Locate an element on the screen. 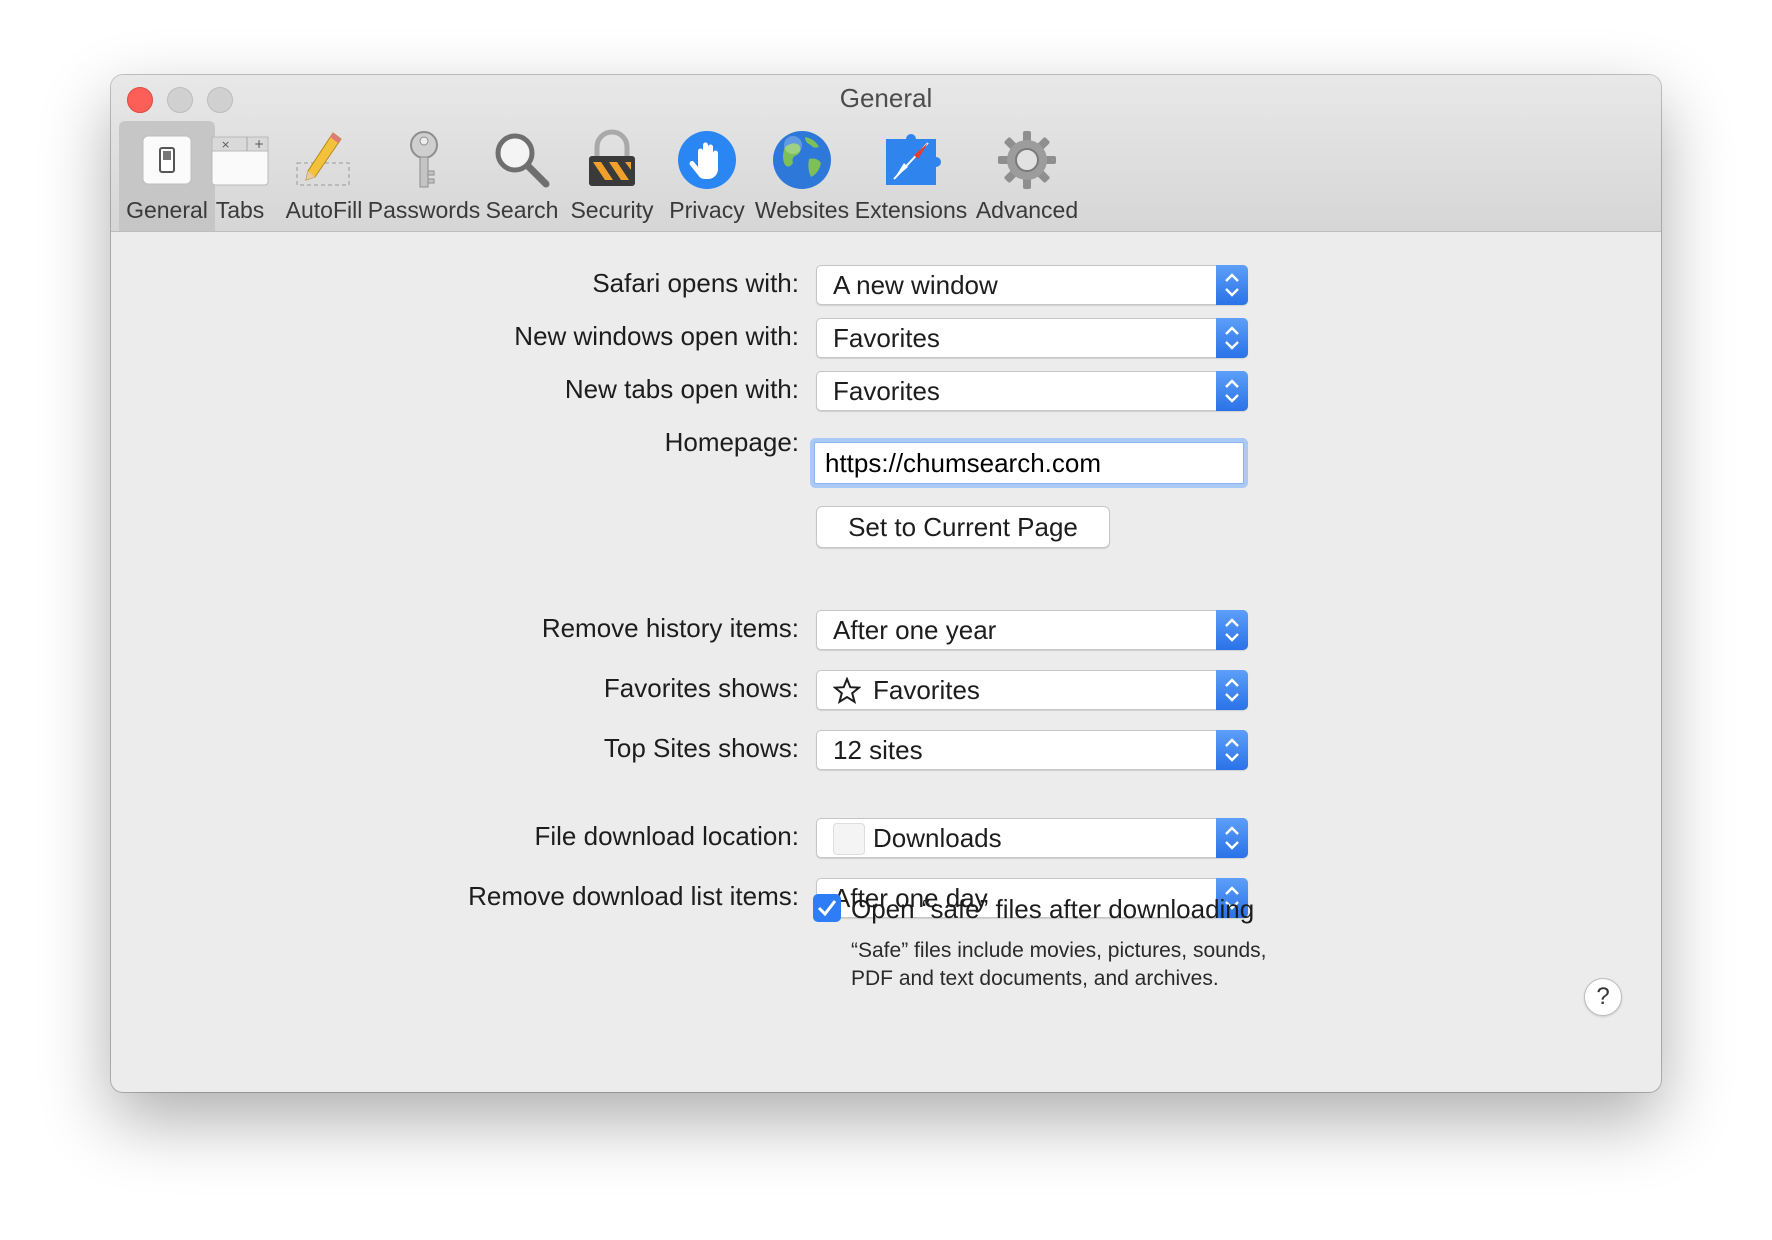 This screenshot has height=1240, width=1772. favorites-shows-popup: Favorites is located at coordinates (1032, 690).